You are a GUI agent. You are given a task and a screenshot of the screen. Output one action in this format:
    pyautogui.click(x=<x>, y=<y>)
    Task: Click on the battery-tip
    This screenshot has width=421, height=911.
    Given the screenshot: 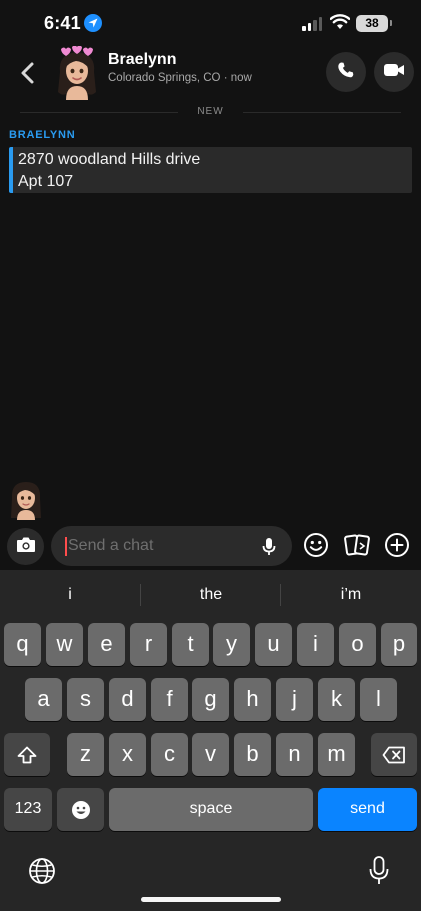 What is the action you would take?
    pyautogui.click(x=391, y=23)
    